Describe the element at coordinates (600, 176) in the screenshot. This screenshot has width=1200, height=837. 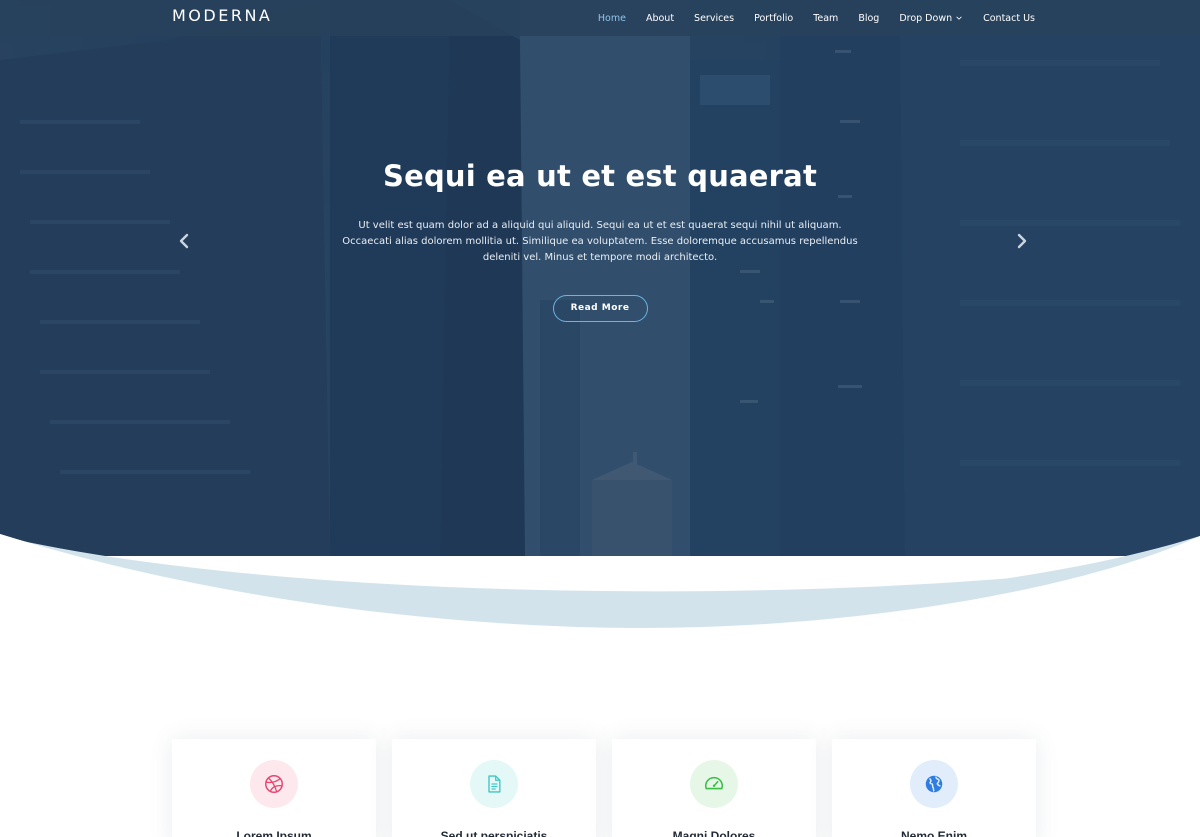
I see `hero-title: Sequi ea ut et est quaerat` at that location.